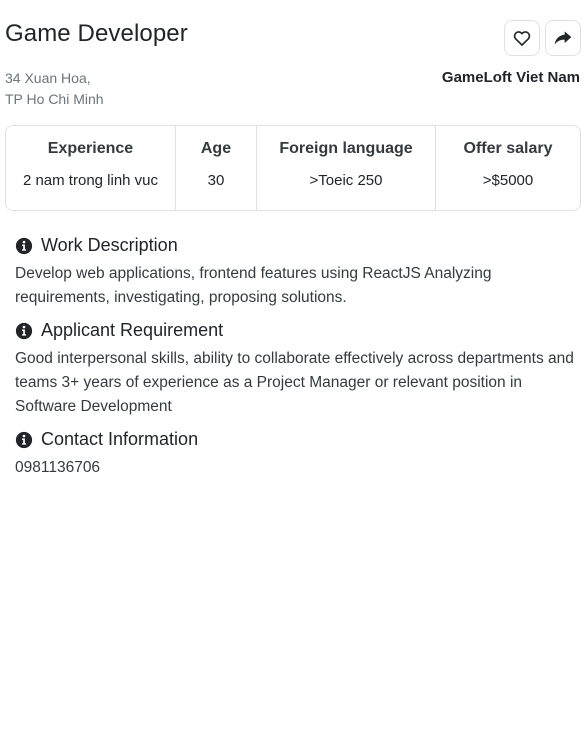  I want to click on section-title: Contact Information, so click(120, 439).